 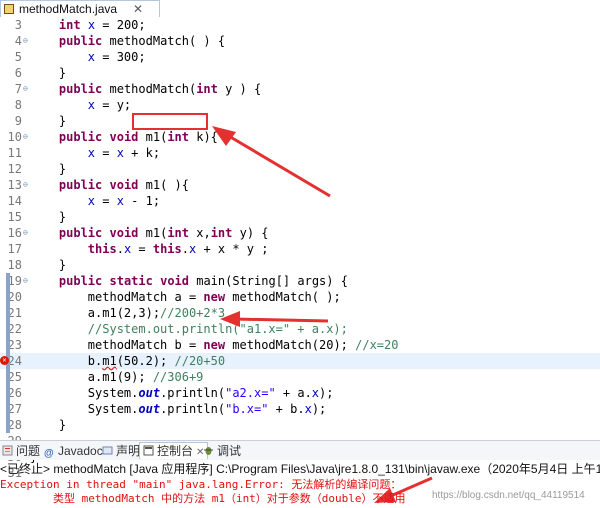 I want to click on tab-debug: 调试, so click(x=222, y=451).